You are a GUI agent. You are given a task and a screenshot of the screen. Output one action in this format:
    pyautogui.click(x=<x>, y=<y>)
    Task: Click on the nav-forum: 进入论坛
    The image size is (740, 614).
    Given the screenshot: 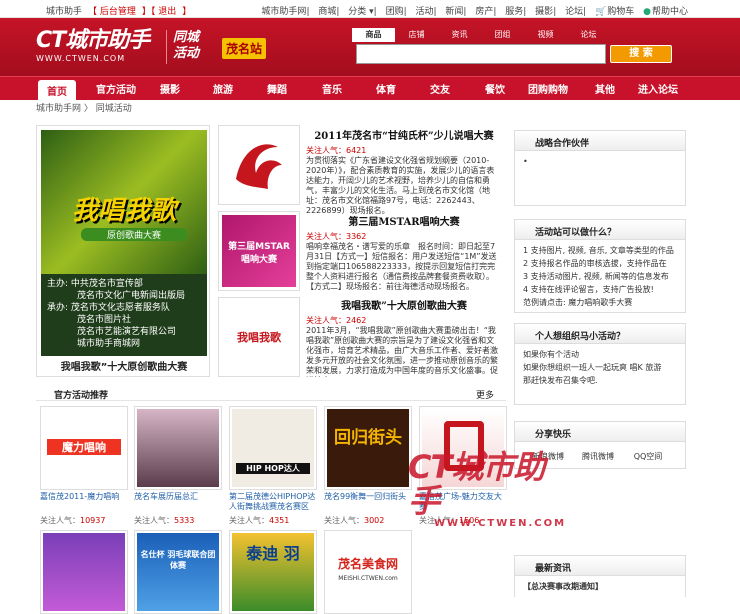 What is the action you would take?
    pyautogui.click(x=658, y=88)
    